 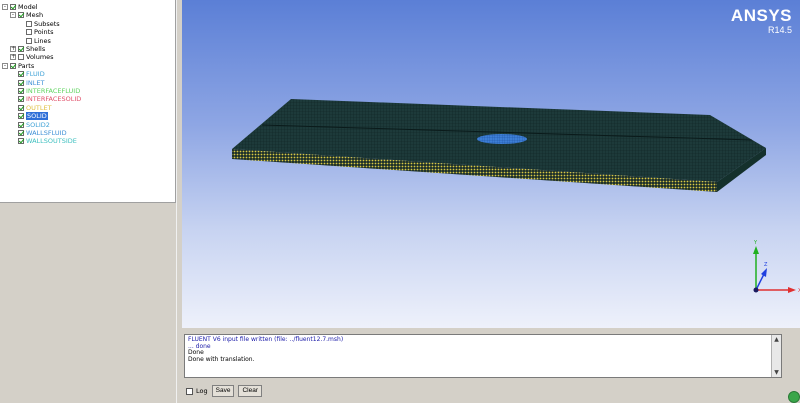 What do you see at coordinates (766, 265) in the screenshot?
I see `axis-z-label: Z` at bounding box center [766, 265].